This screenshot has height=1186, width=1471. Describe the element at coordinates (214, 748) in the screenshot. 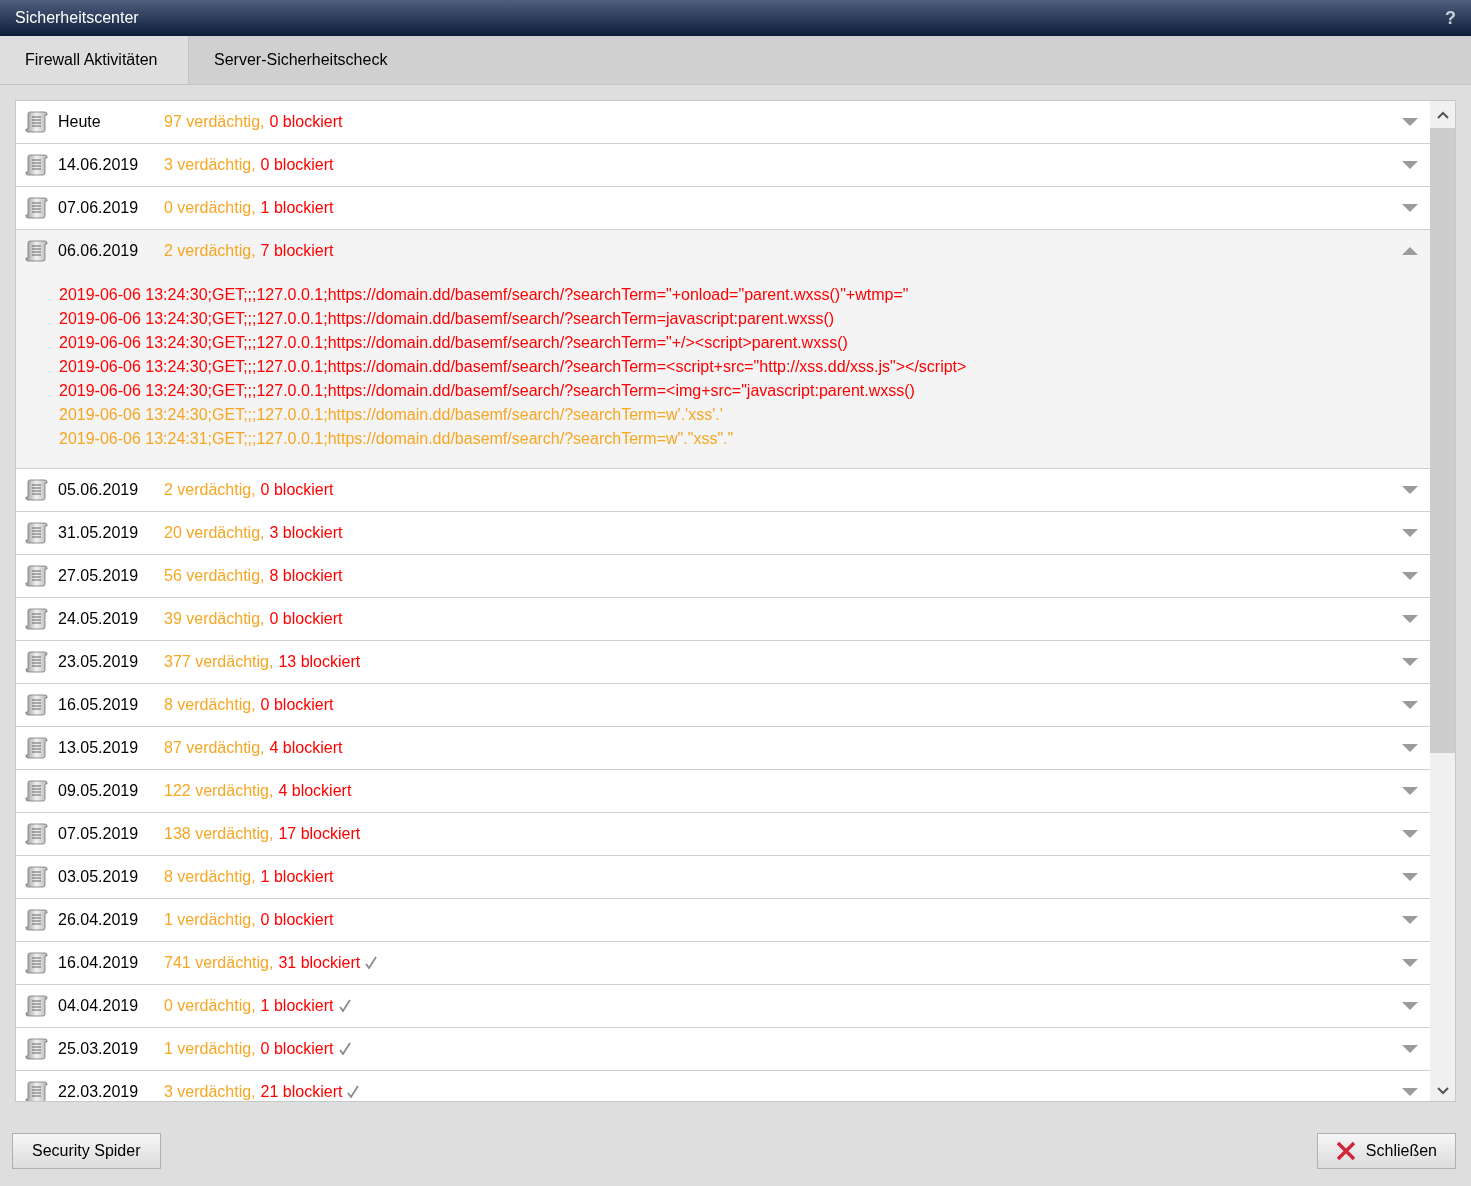

I see `suspicious-count: 87 verdächtig,` at that location.